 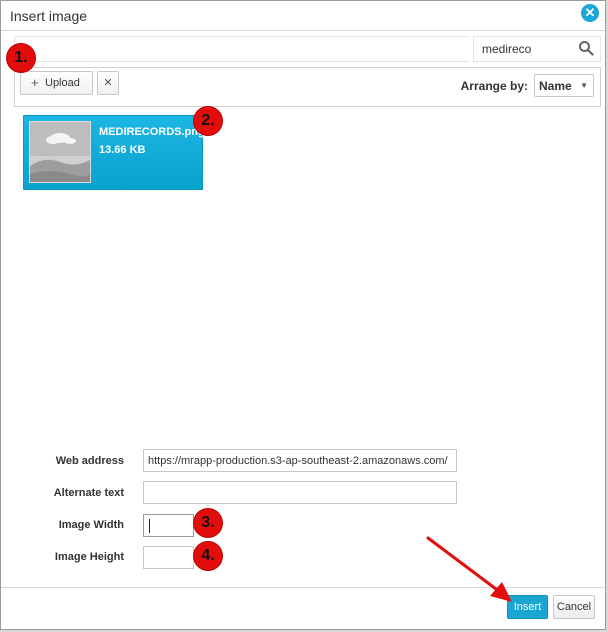 What do you see at coordinates (89, 557) in the screenshot?
I see `image-height-label: Image Height` at bounding box center [89, 557].